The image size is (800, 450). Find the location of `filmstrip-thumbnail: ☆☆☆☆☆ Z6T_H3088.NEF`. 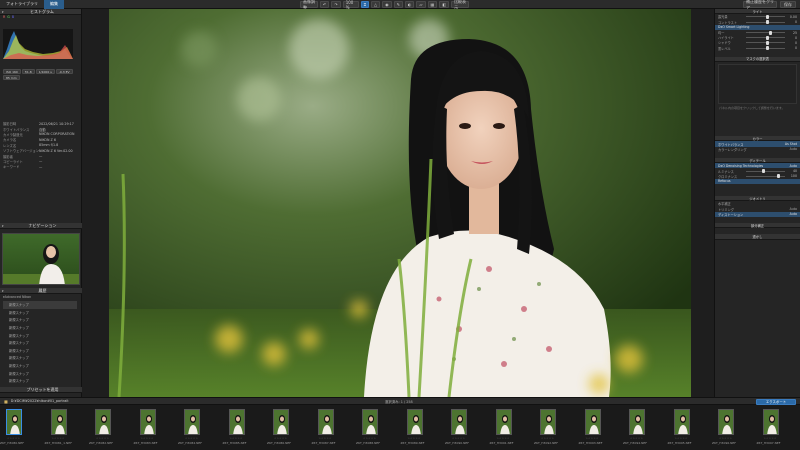

filmstrip-thumbnail: ☆☆☆☆☆ Z6T_H3088.NEF is located at coordinates (378, 428).